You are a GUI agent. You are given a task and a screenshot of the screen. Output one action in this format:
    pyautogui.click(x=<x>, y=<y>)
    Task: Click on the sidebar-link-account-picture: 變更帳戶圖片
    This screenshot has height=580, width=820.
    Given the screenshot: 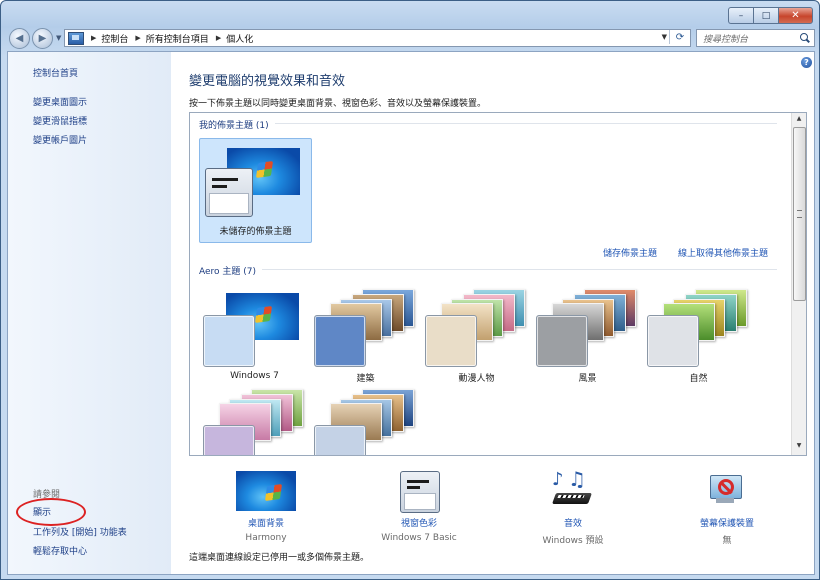 What is the action you would take?
    pyautogui.click(x=60, y=139)
    